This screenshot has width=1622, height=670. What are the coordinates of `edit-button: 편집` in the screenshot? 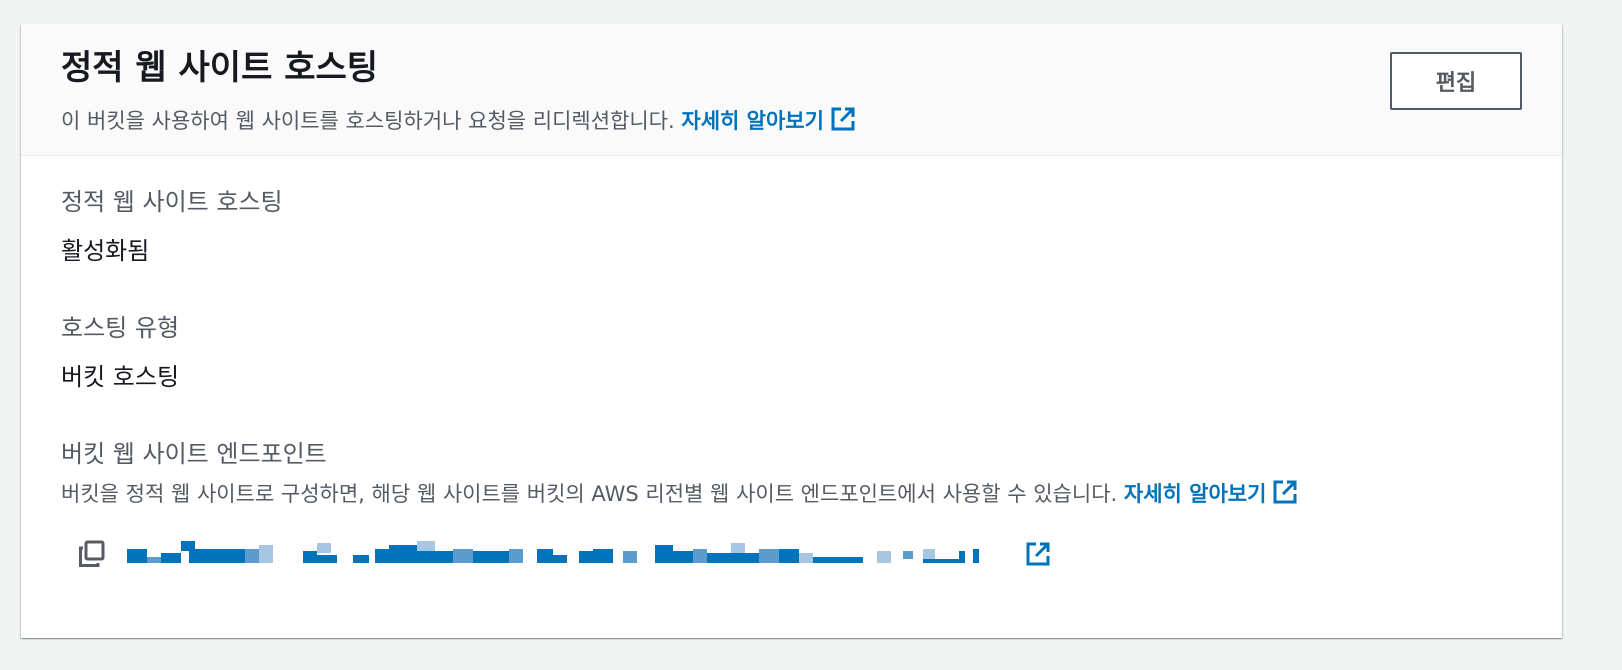 It's located at (1456, 81).